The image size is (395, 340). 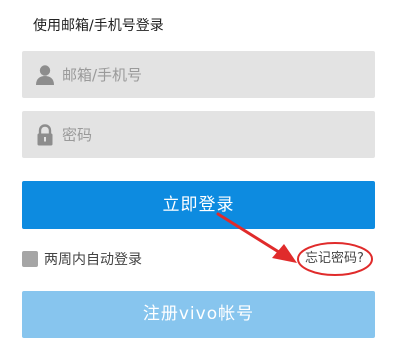 What do you see at coordinates (93, 260) in the screenshot?
I see `remember-label: 两周内自动登录` at bounding box center [93, 260].